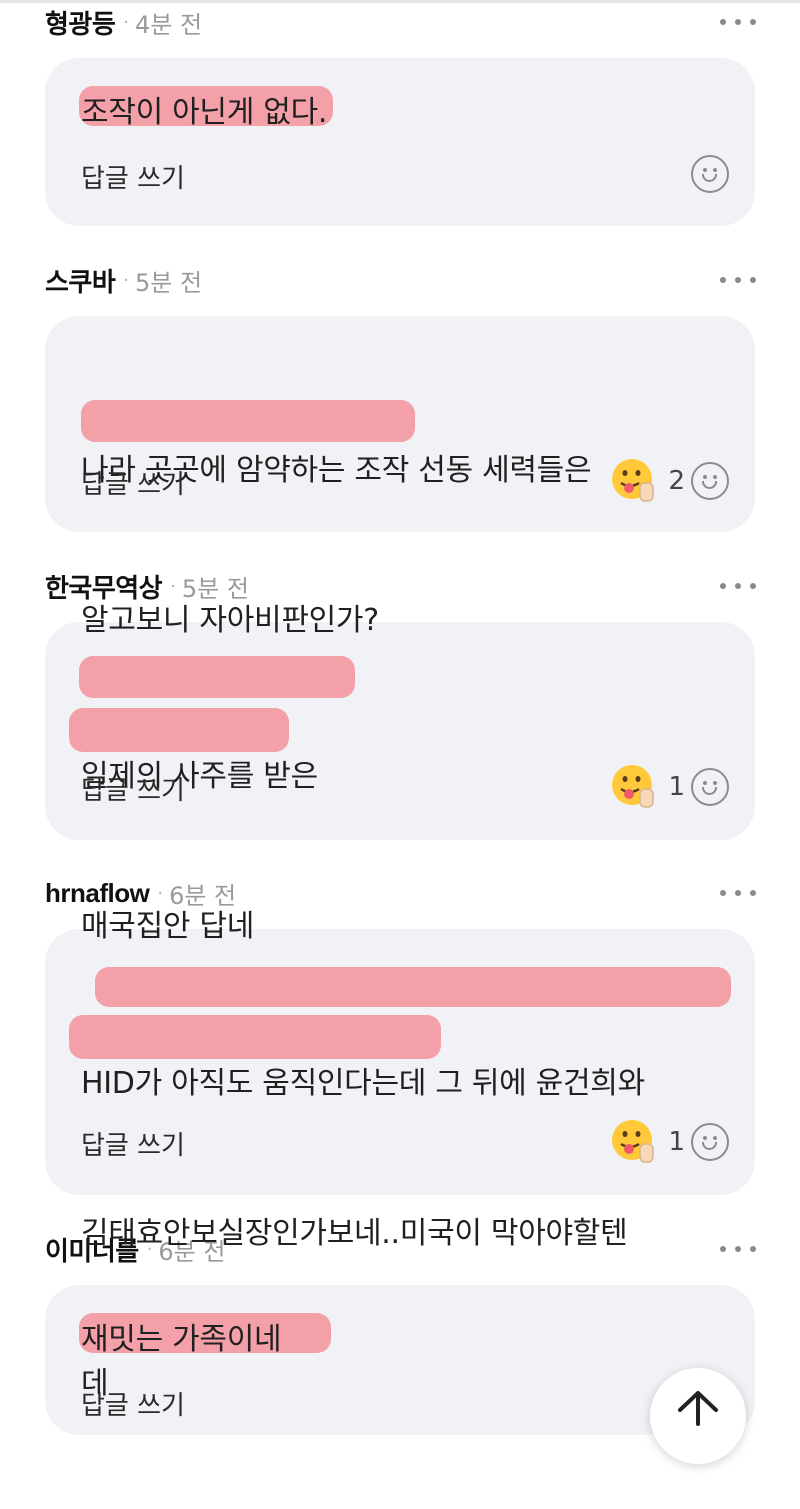 Image resolution: width=800 pixels, height=1509 pixels. I want to click on comment-meta: 형광등 · 4분 전, so click(123, 22).